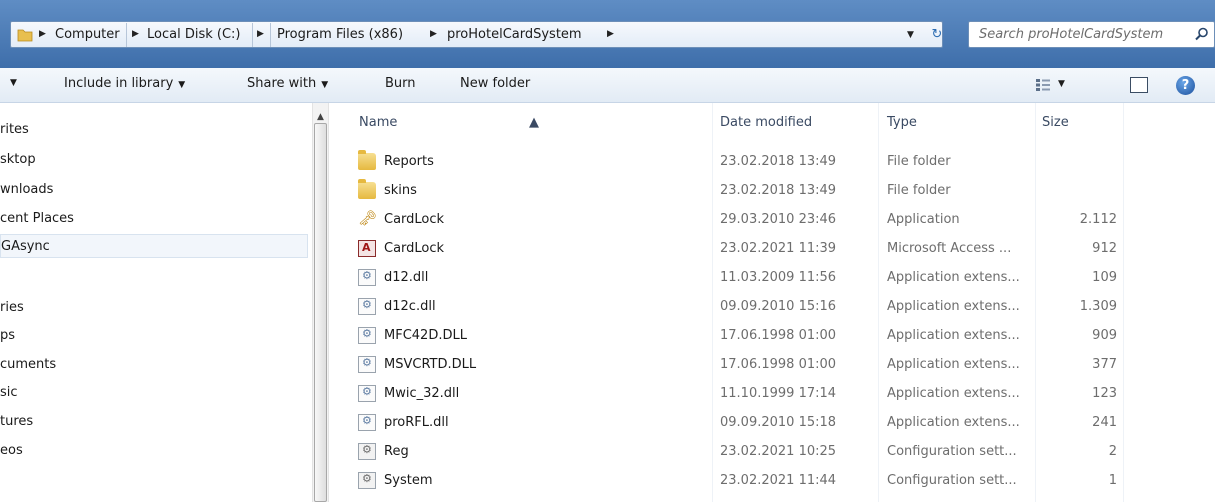 The width and height of the screenshot is (1215, 502). I want to click on nav-item-pictures: tures, so click(154, 422).